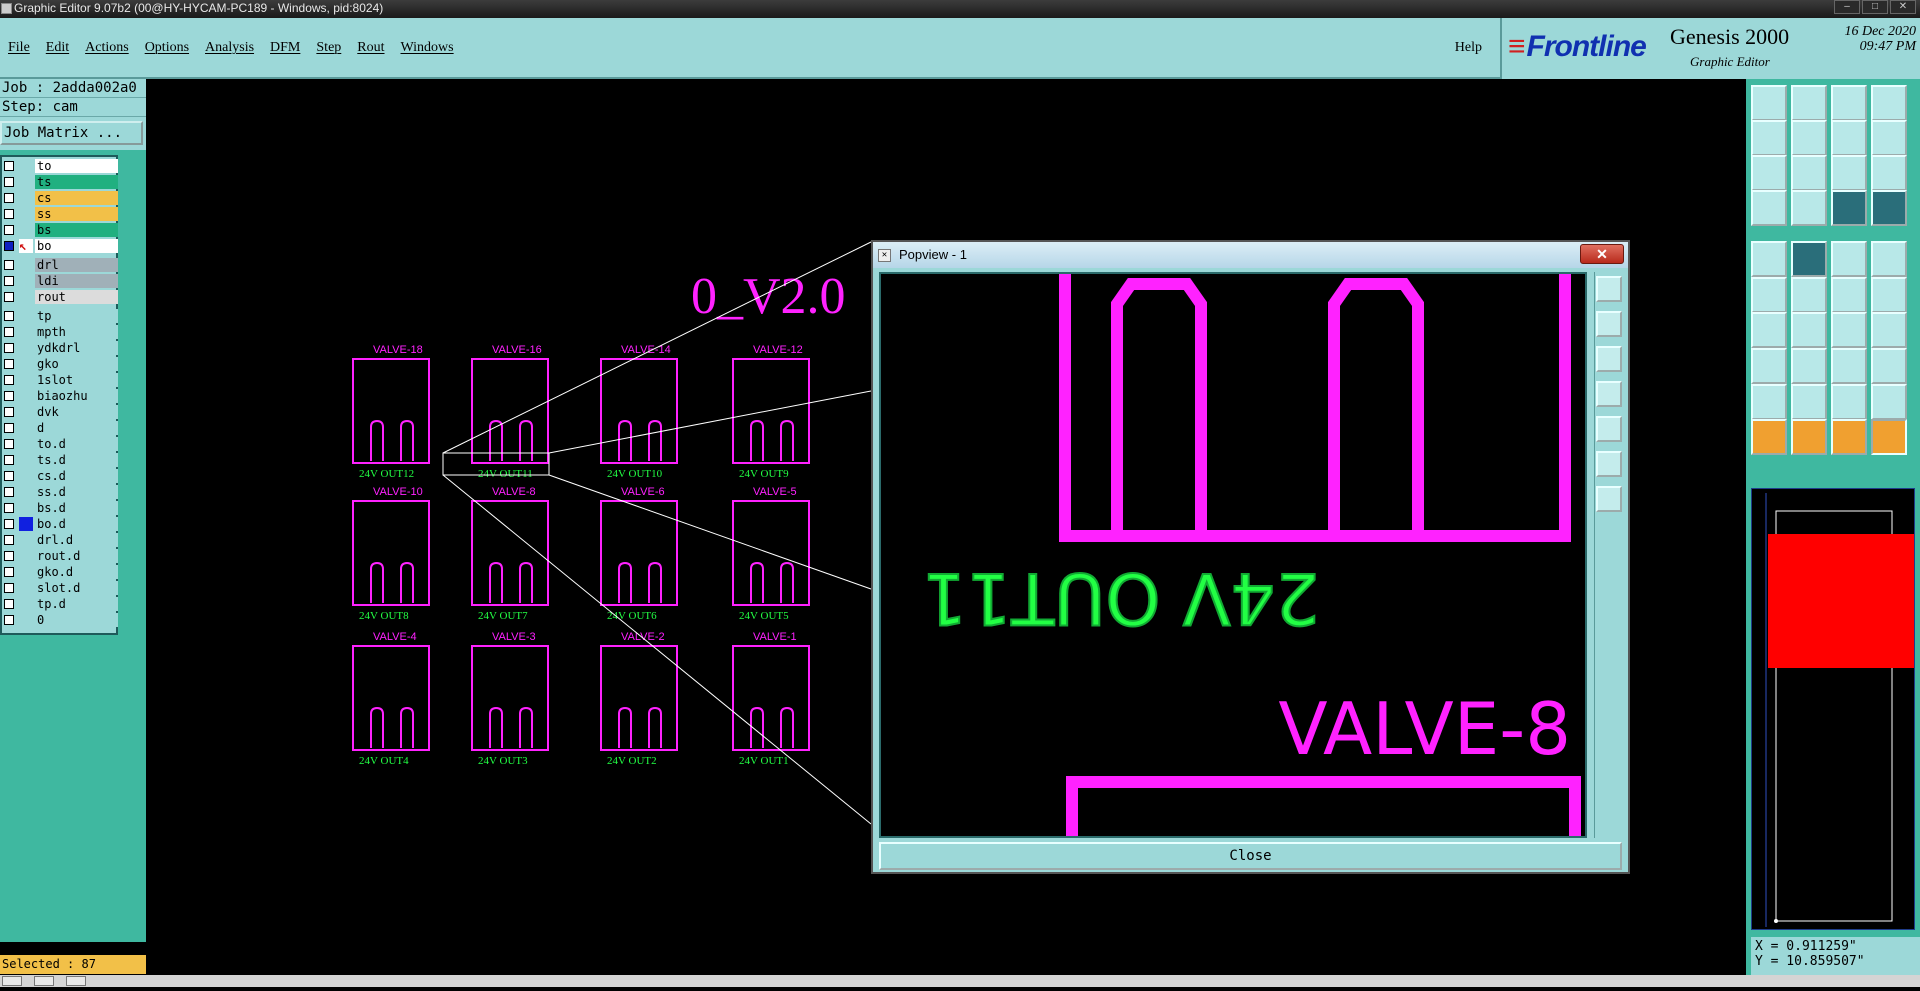 This screenshot has height=991, width=1920. Describe the element at coordinates (229, 48) in the screenshot. I see `menu-analysis: Analysis` at that location.